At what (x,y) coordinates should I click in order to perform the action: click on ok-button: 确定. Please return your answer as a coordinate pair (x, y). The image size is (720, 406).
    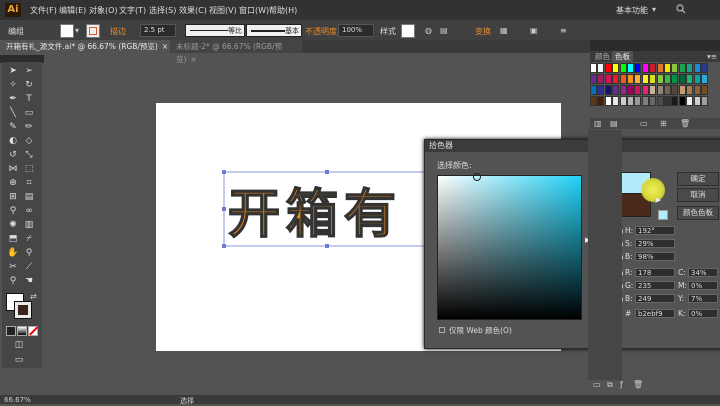
    Looking at the image, I should click on (698, 179).